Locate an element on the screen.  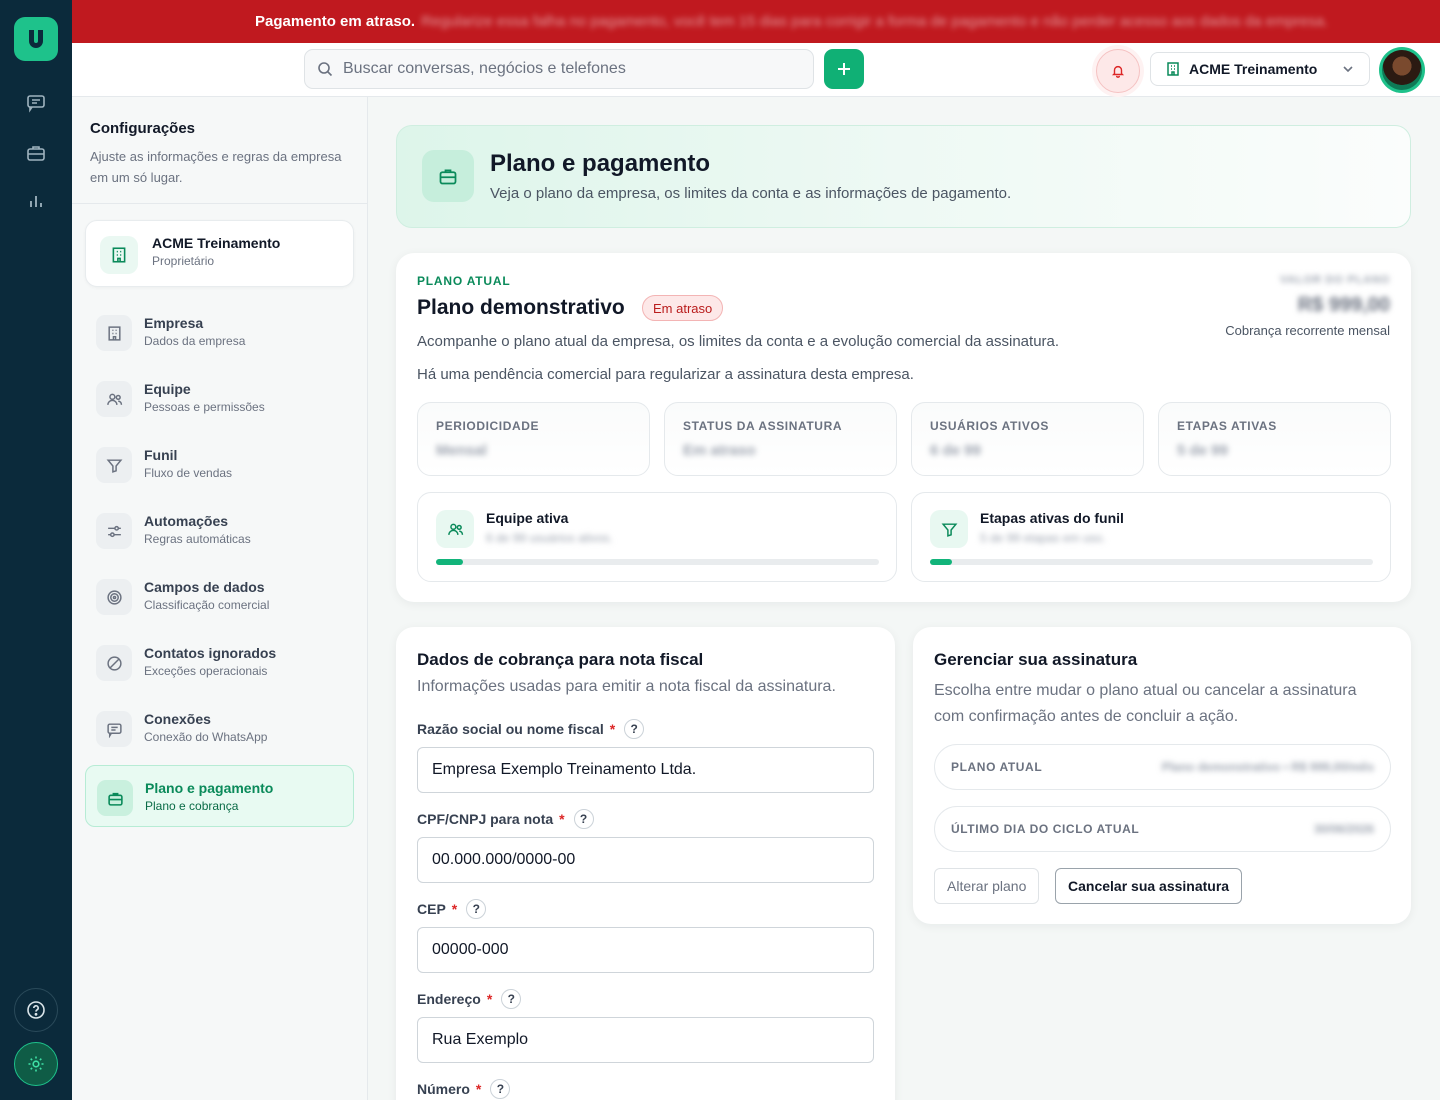
usage-progress-fill is located at coordinates (449, 562).